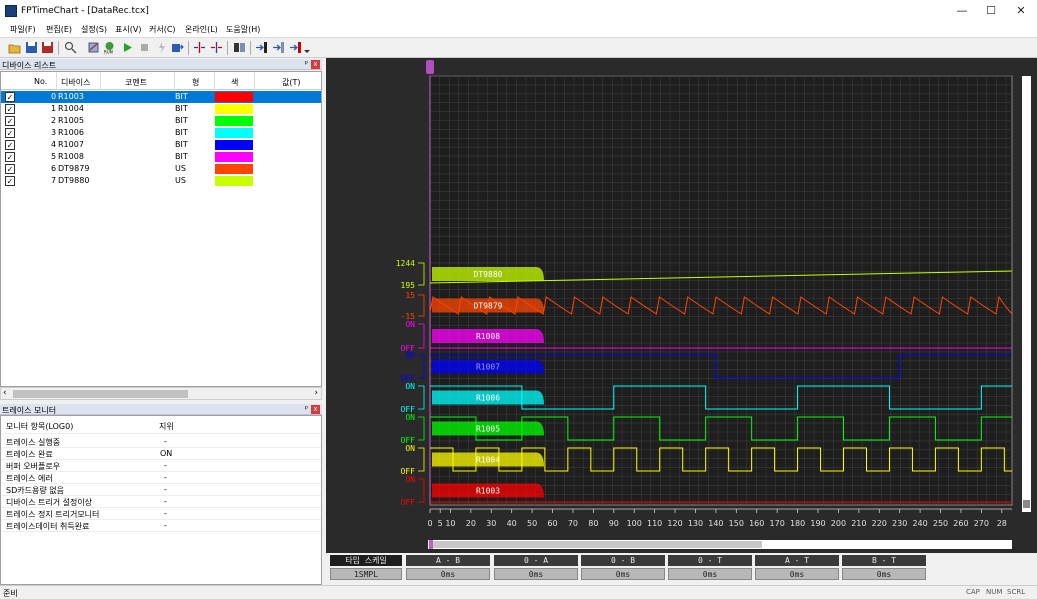 Image resolution: width=1037 pixels, height=599 pixels. Describe the element at coordinates (710, 567) in the screenshot. I see `measure-0-t: 0 - T 0ms` at that location.